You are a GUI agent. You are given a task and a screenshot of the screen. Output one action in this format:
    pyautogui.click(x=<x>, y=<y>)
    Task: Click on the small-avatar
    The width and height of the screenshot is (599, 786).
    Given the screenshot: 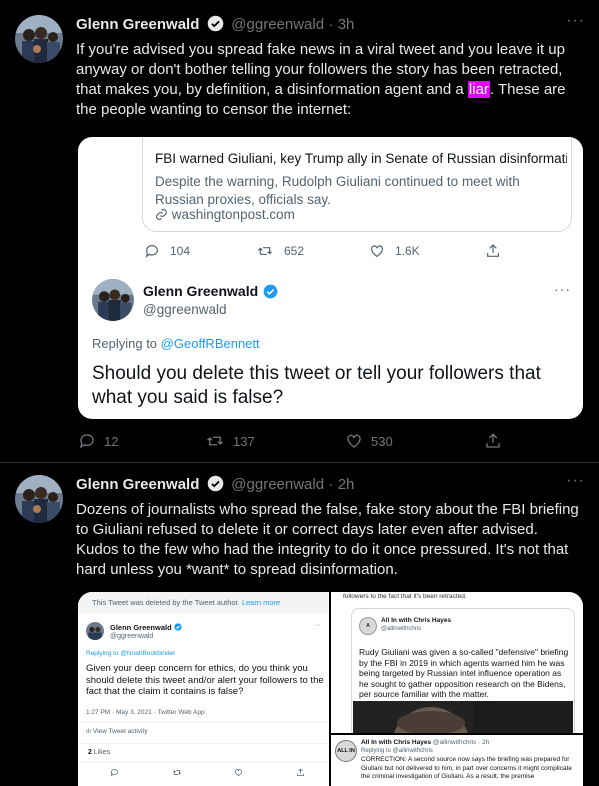 What is the action you would take?
    pyautogui.click(x=95, y=631)
    